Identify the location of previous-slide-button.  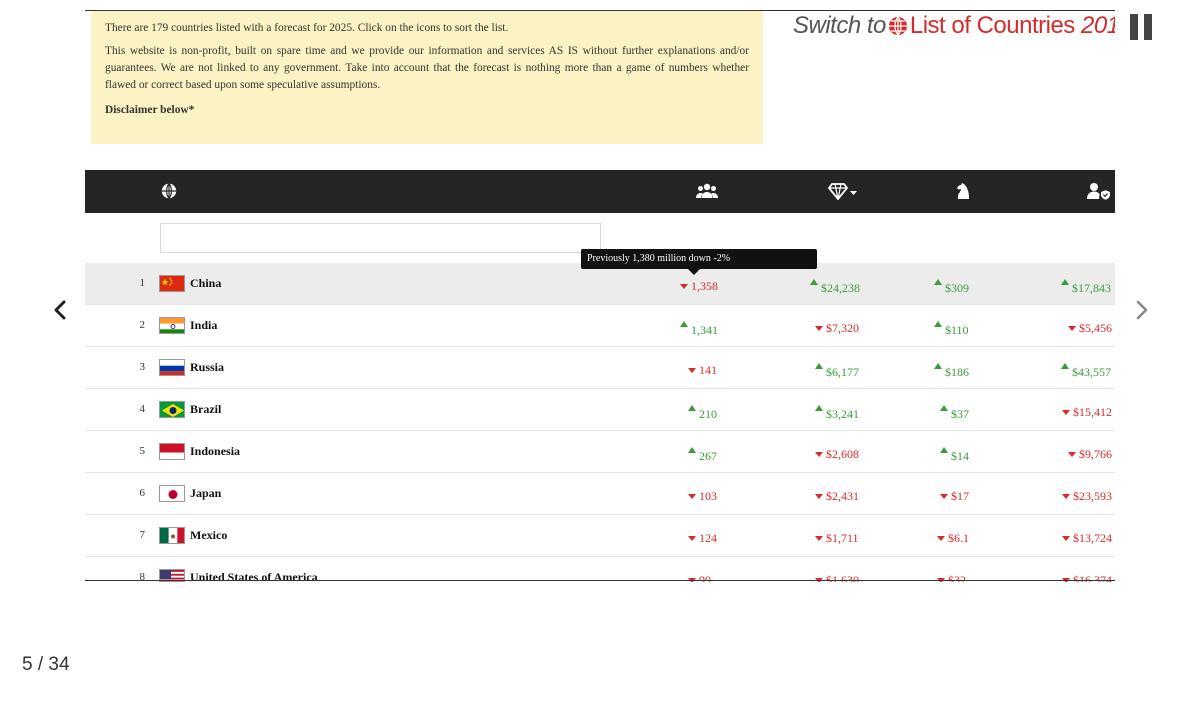
(61, 310).